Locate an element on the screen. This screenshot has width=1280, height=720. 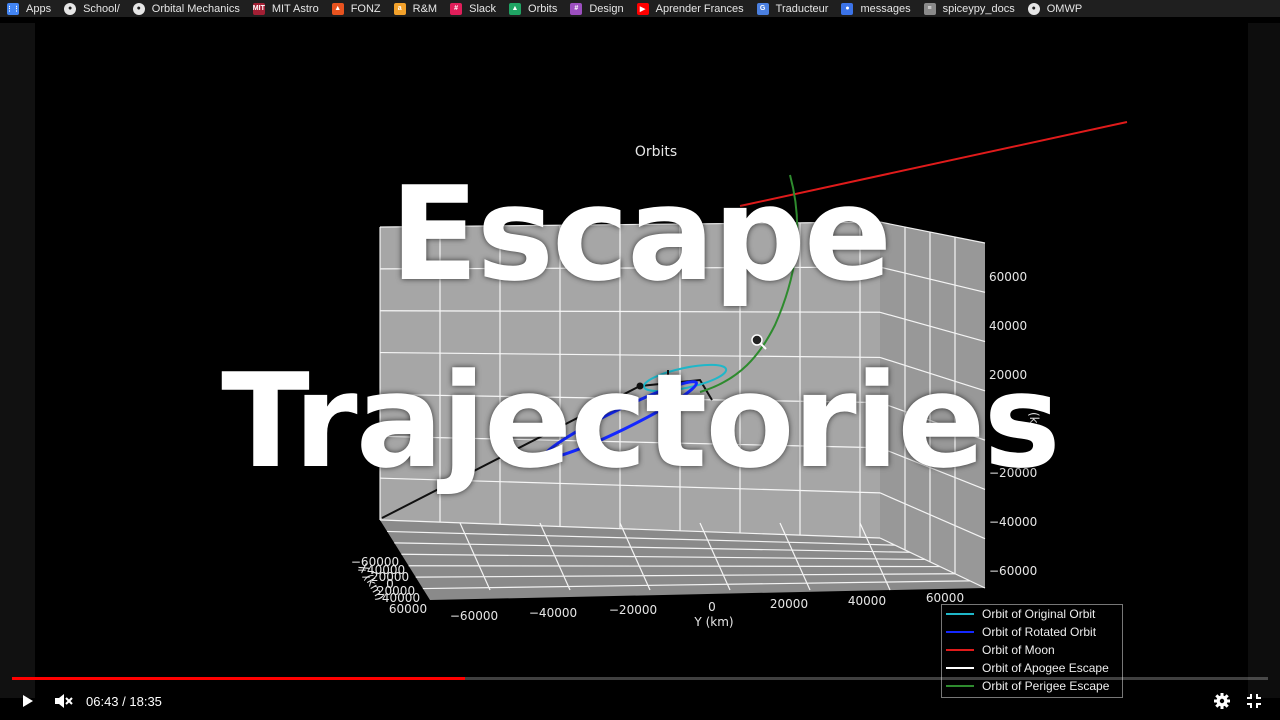
gear-icon is located at coordinates (1222, 701).